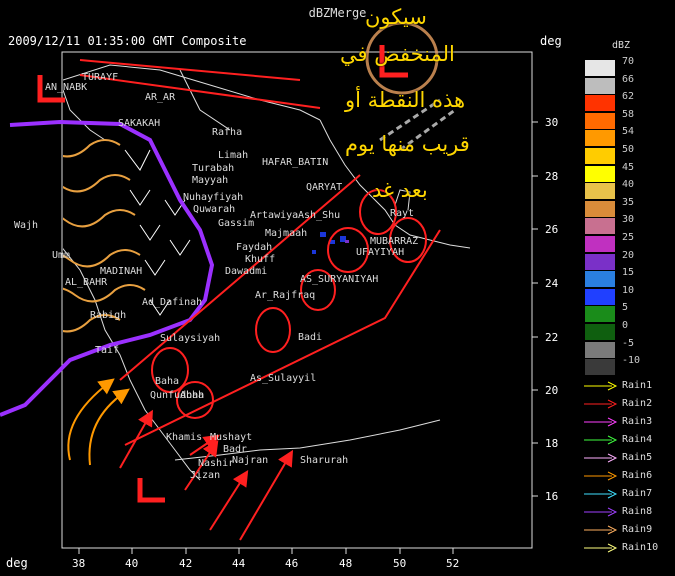 Image resolution: width=675 pixels, height=576 pixels. What do you see at coordinates (26, 225) in the screenshot?
I see `place-label: Wajh` at bounding box center [26, 225].